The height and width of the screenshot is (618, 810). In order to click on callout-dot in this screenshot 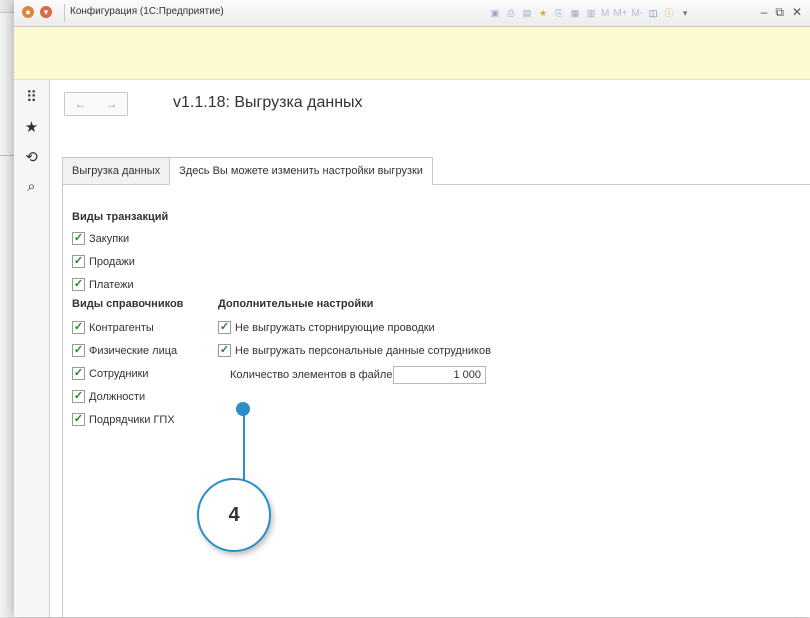, I will do `click(243, 409)`.